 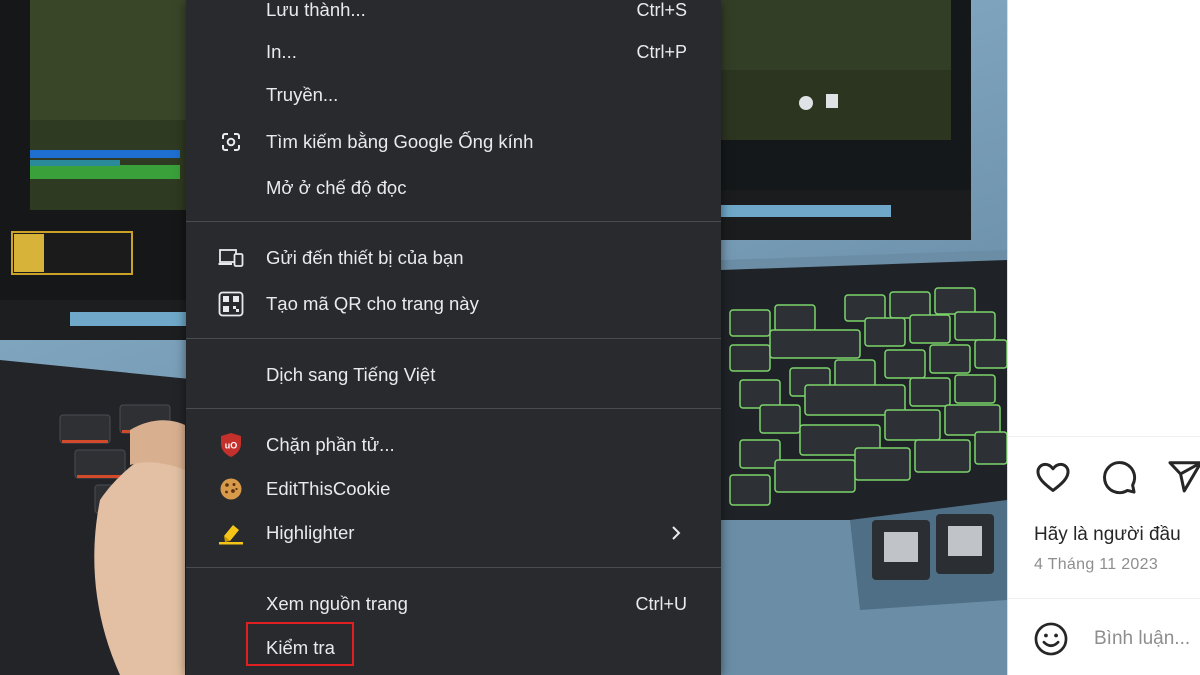 I want to click on likes-text: Hãy là người đầu, so click(x=1107, y=535).